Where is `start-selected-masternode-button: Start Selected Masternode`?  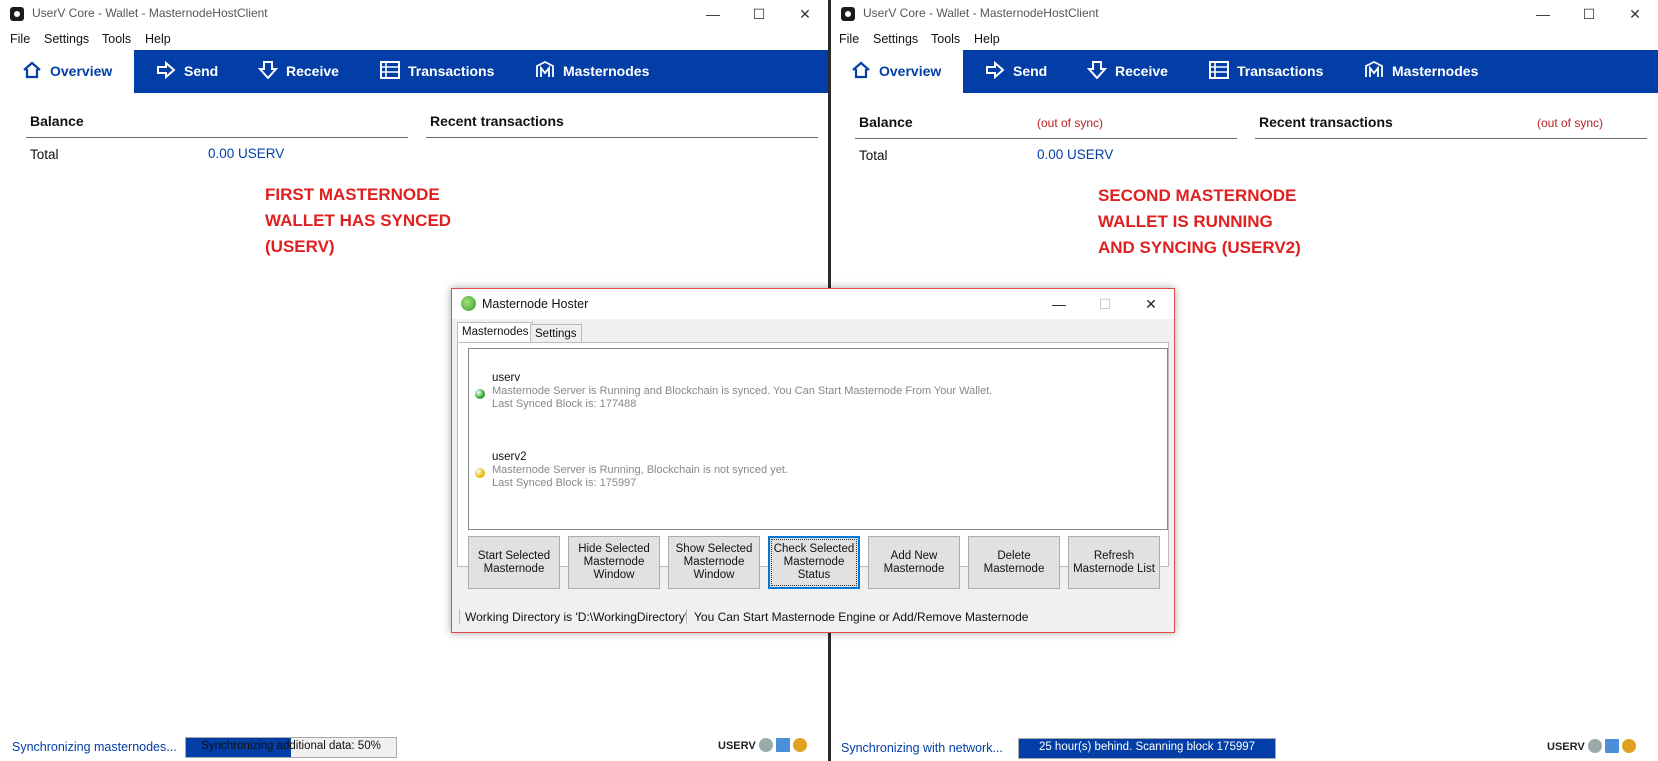 start-selected-masternode-button: Start Selected Masternode is located at coordinates (514, 562).